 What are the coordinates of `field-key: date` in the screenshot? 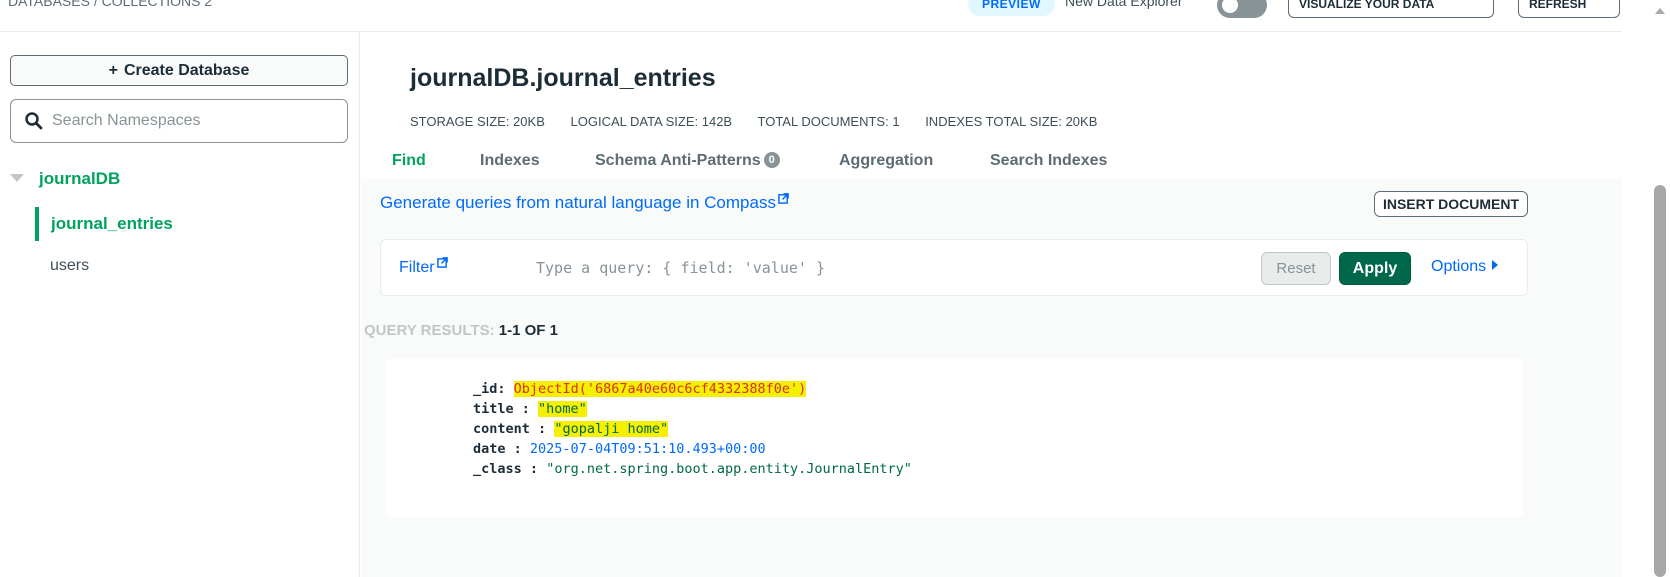 It's located at (489, 449).